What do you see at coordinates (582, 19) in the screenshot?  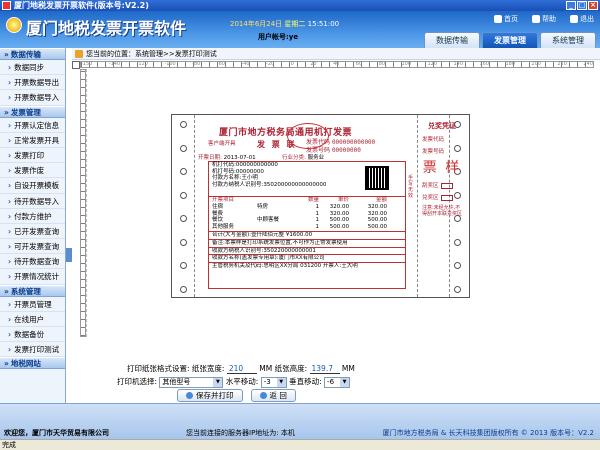 I see `exit-link: 退出` at bounding box center [582, 19].